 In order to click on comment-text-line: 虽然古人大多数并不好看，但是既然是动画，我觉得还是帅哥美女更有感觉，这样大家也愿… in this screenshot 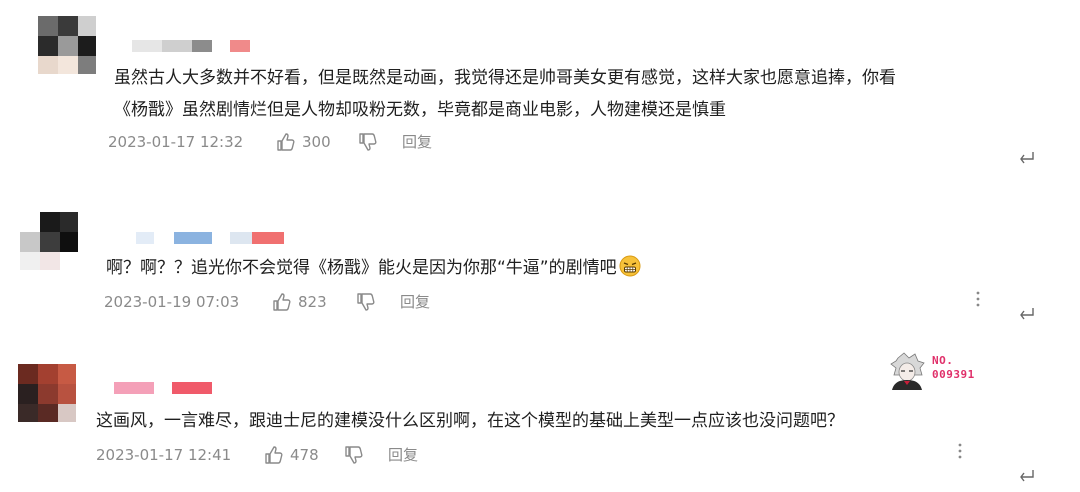, I will do `click(505, 78)`.